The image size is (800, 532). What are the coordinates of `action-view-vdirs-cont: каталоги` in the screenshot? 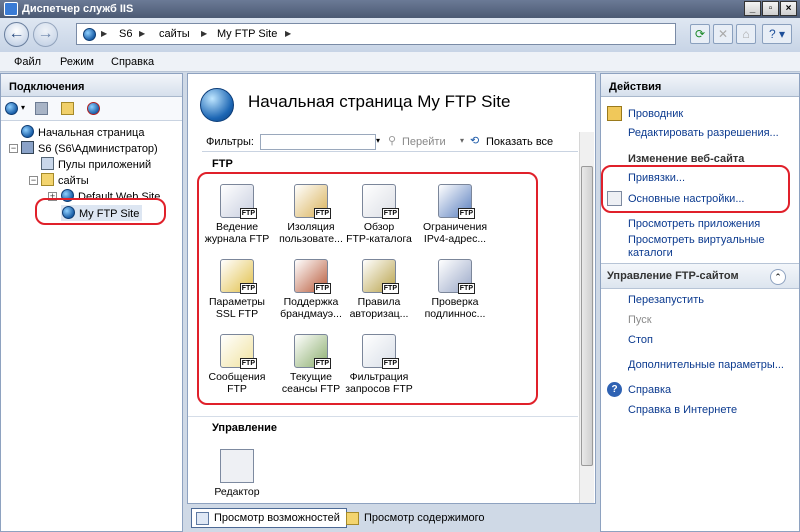 It's located at (650, 253).